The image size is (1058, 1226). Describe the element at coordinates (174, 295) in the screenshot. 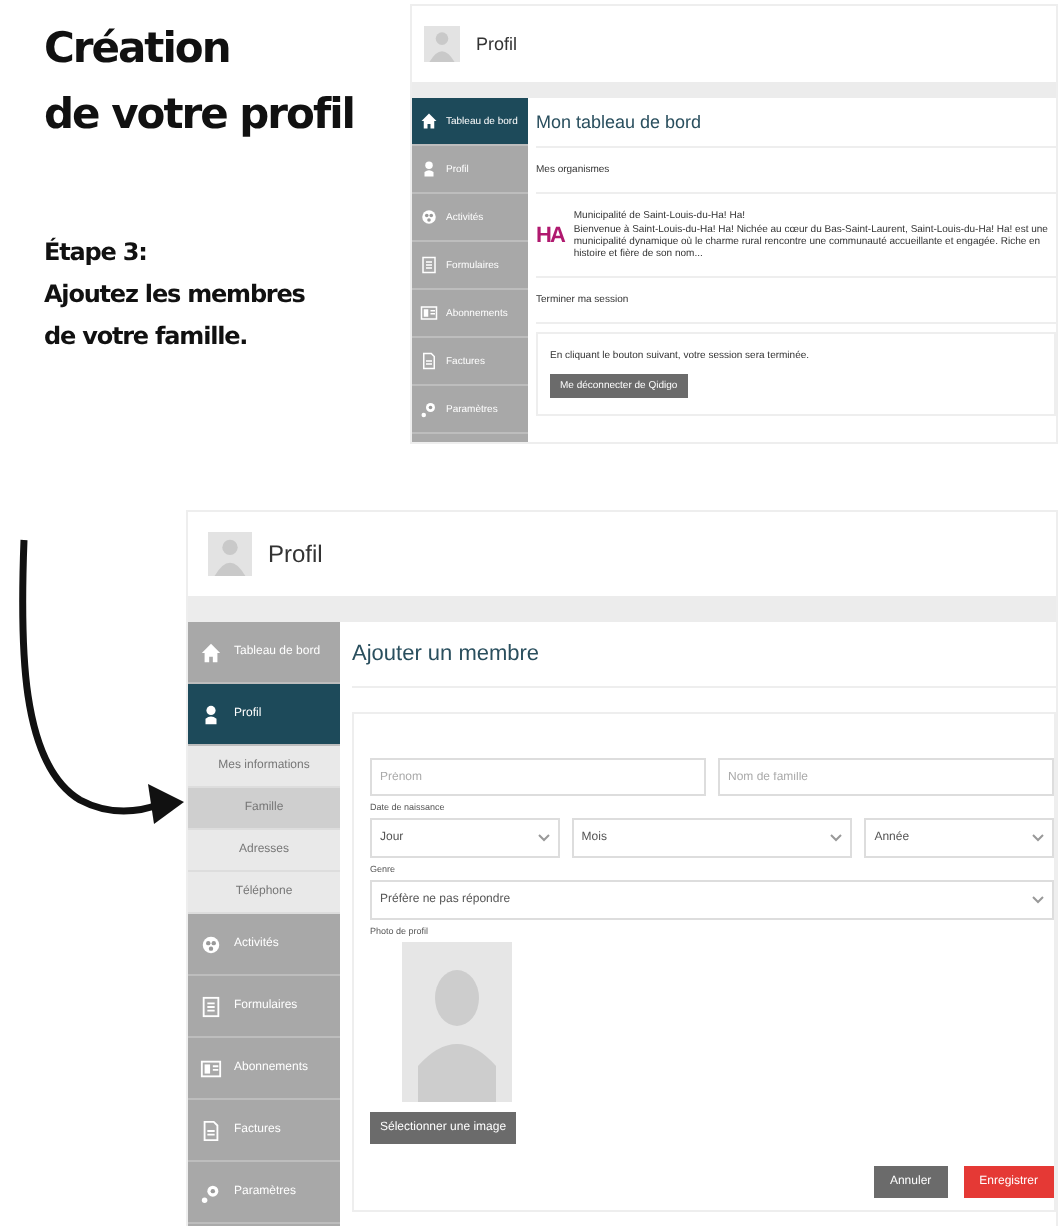

I see `step-instruction: Ajoutez les membres` at that location.